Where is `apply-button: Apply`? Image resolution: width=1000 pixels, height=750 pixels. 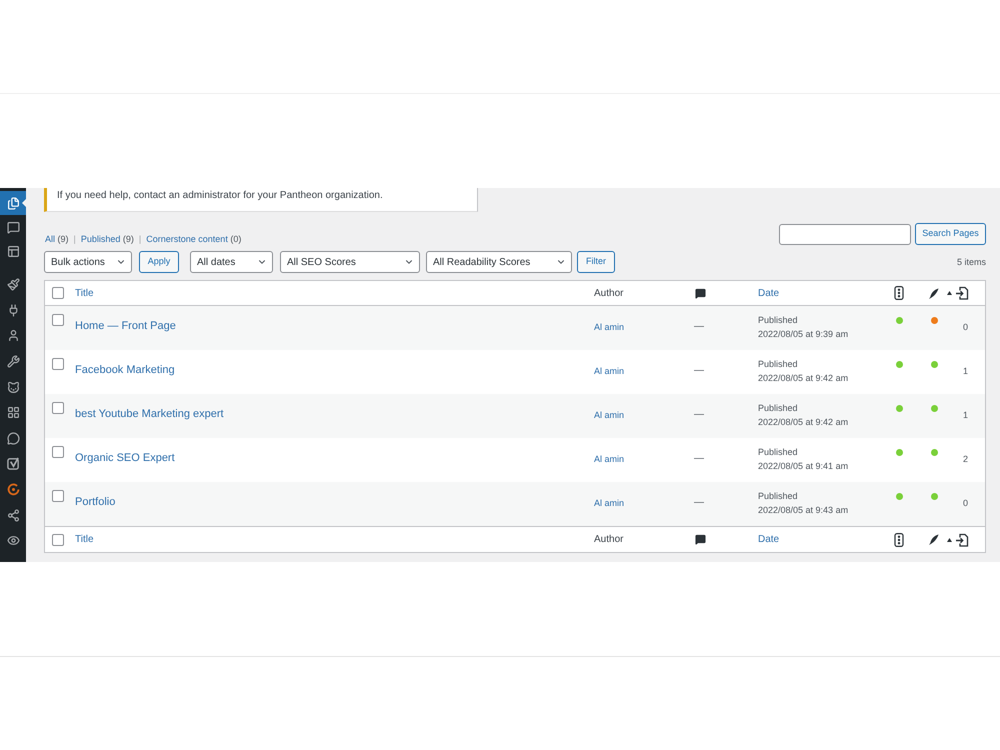 apply-button: Apply is located at coordinates (159, 262).